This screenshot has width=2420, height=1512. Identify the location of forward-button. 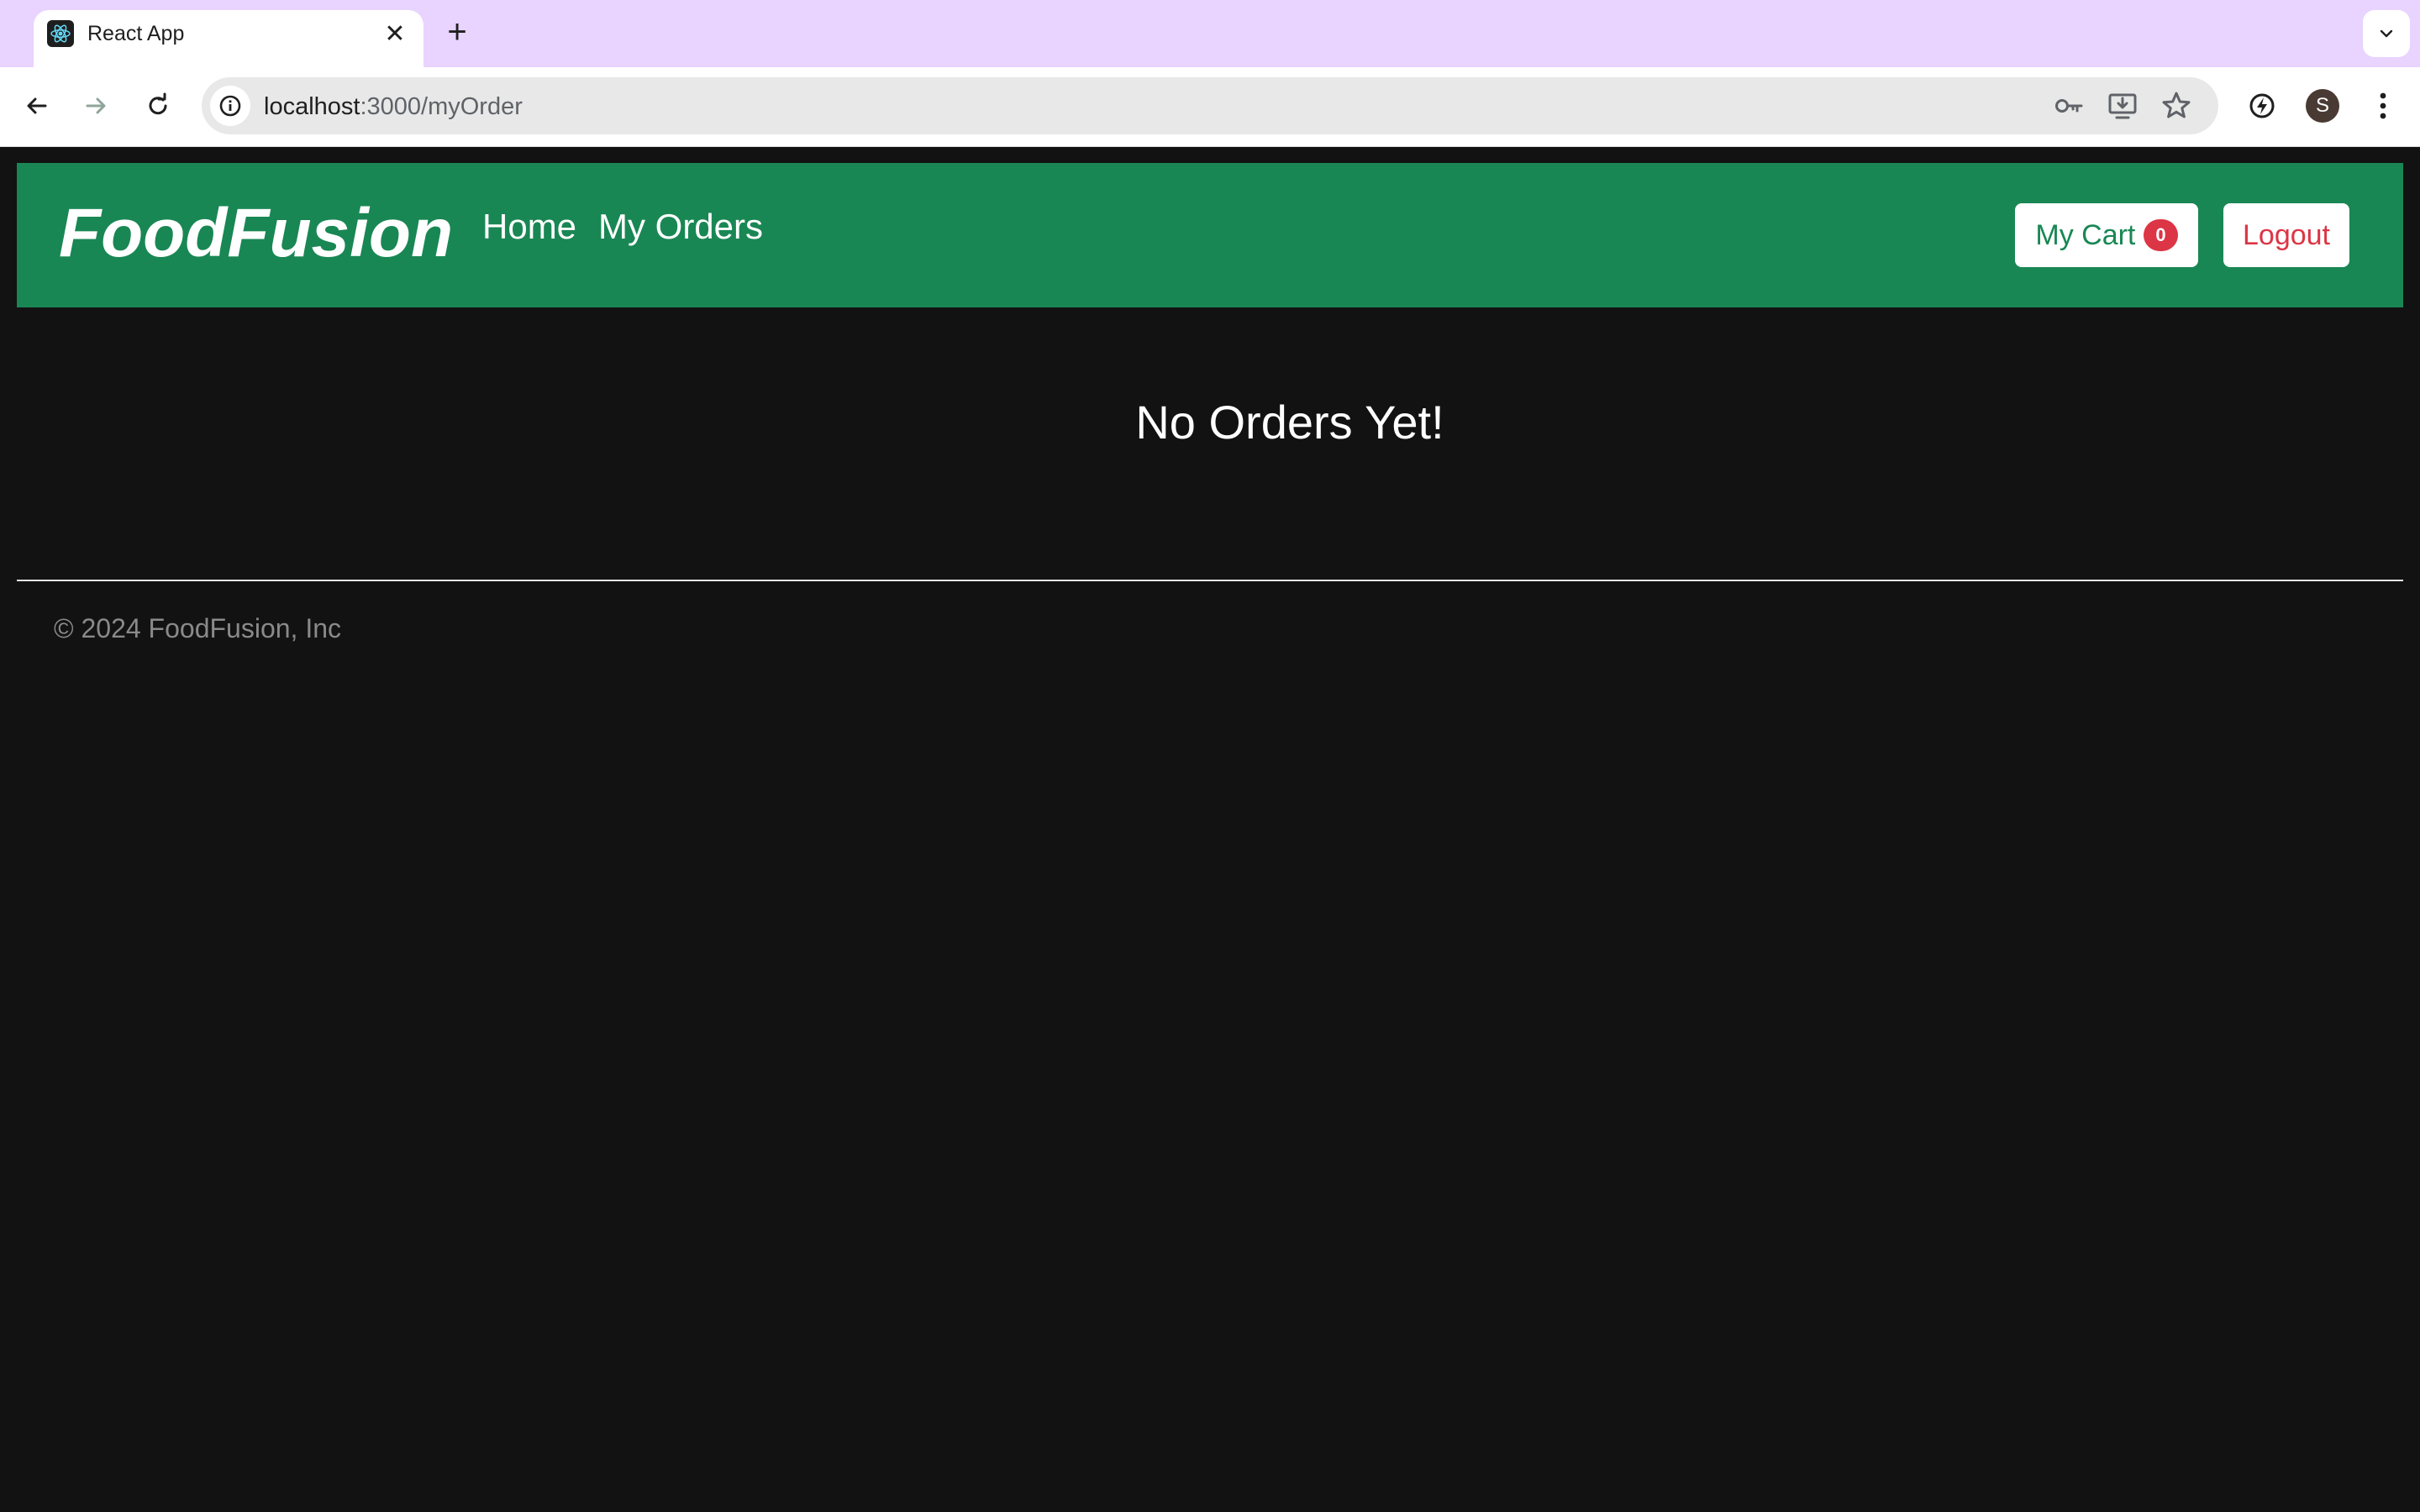
(96, 106).